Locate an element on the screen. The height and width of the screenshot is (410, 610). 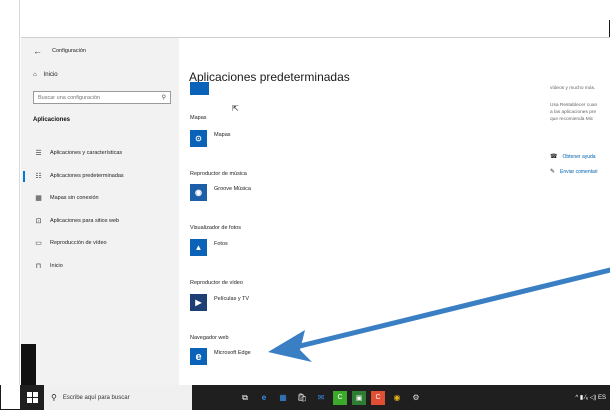
email-app-tile-partial is located at coordinates (199, 88).